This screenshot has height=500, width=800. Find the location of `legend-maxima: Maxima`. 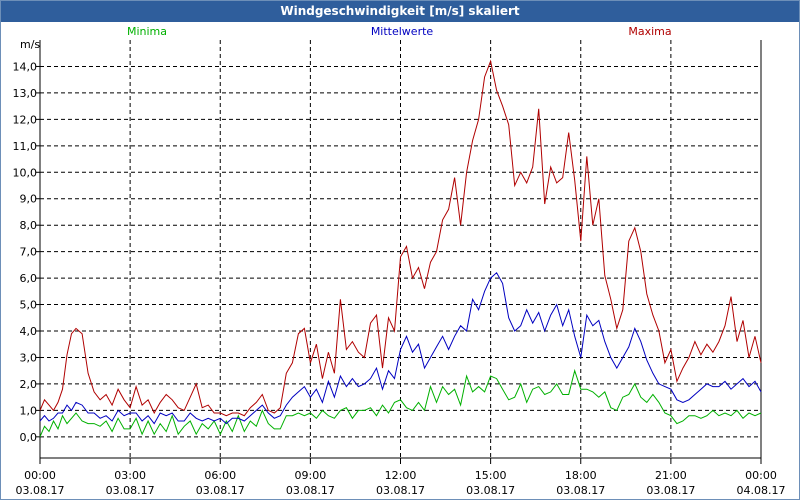

legend-maxima: Maxima is located at coordinates (649, 31).